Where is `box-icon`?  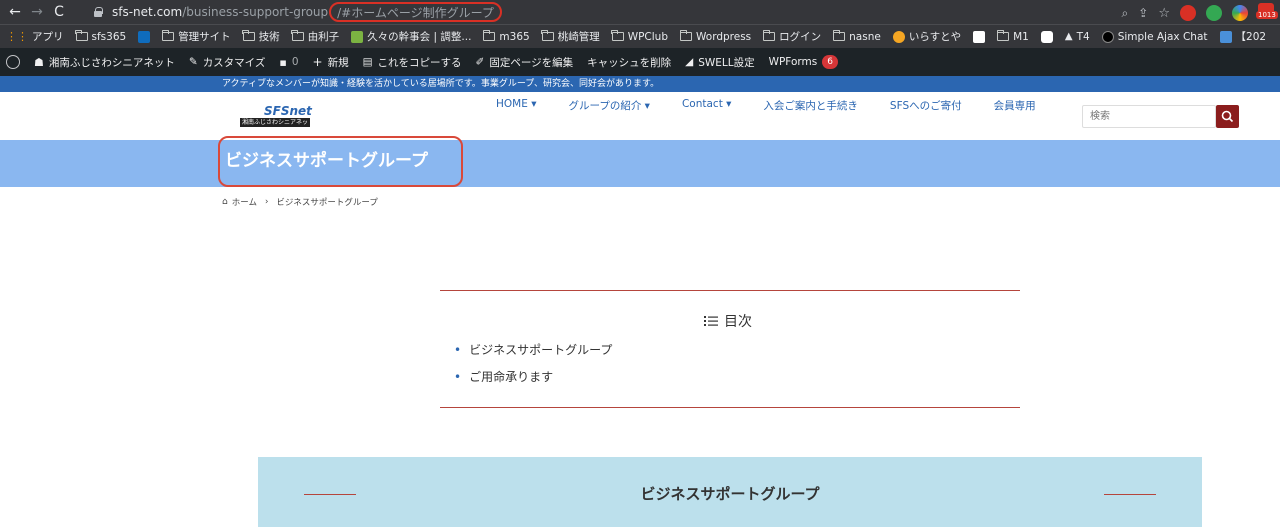 box-icon is located at coordinates (1046, 36).